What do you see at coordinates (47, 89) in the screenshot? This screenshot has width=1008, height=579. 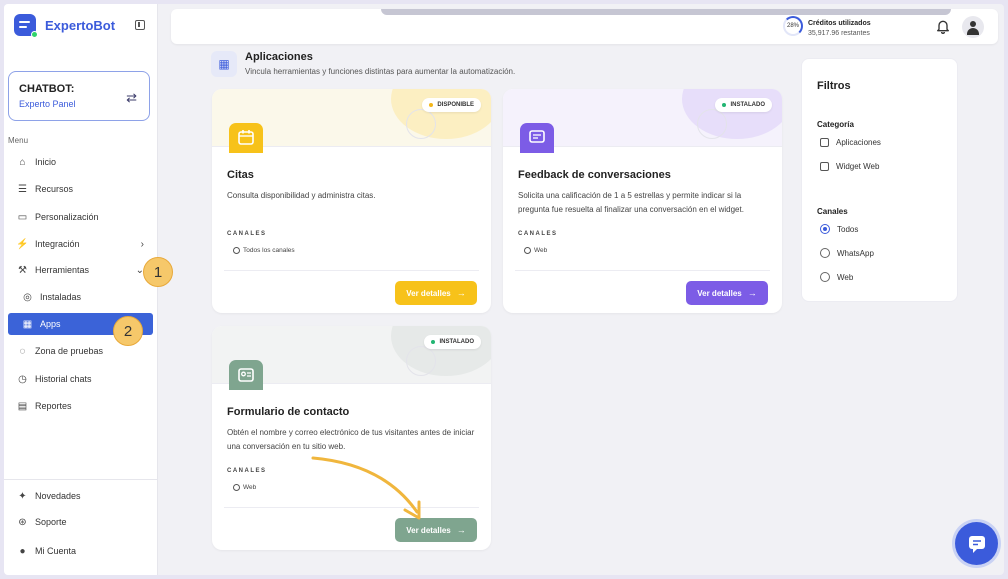 I see `chatbot-label: CHATBOT:` at bounding box center [47, 89].